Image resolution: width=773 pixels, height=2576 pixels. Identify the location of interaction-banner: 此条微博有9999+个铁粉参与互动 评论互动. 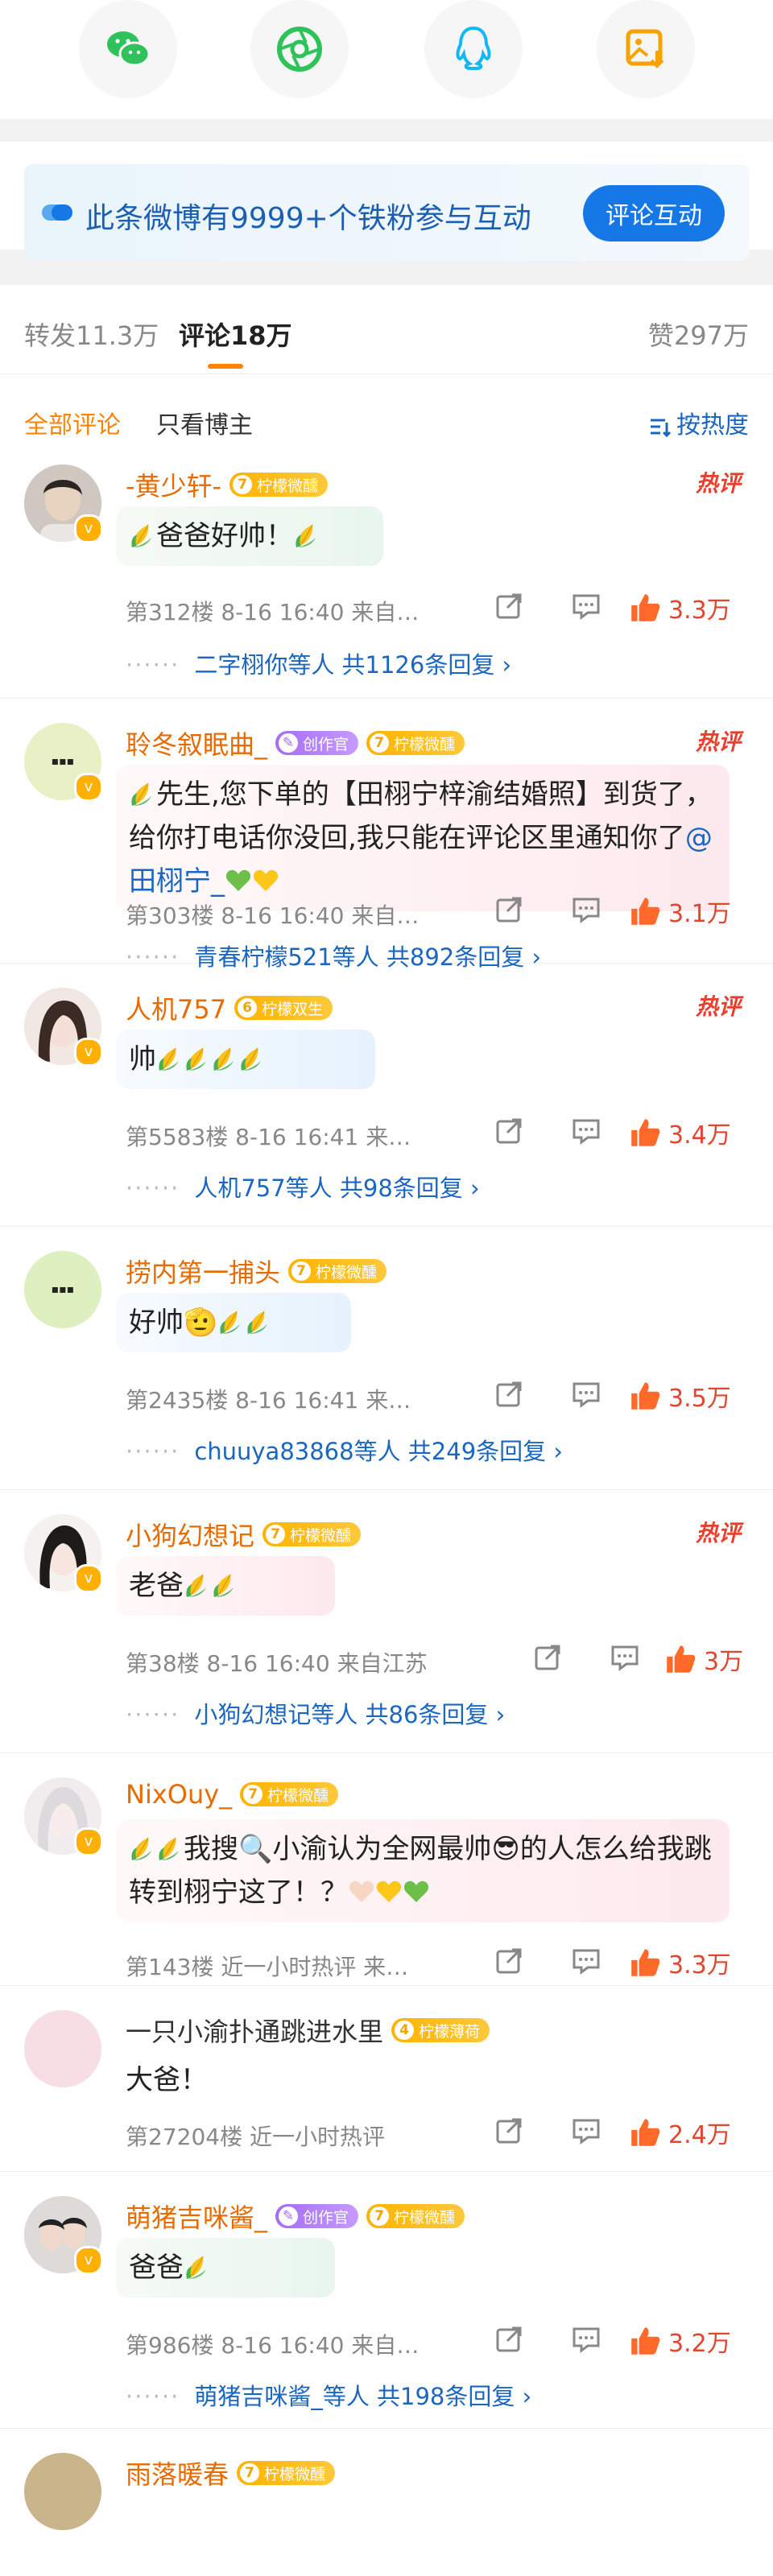
(386, 212).